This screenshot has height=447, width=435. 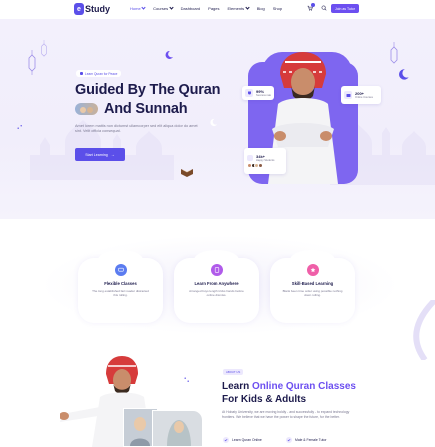 I want to click on search-icon, so click(x=324, y=8).